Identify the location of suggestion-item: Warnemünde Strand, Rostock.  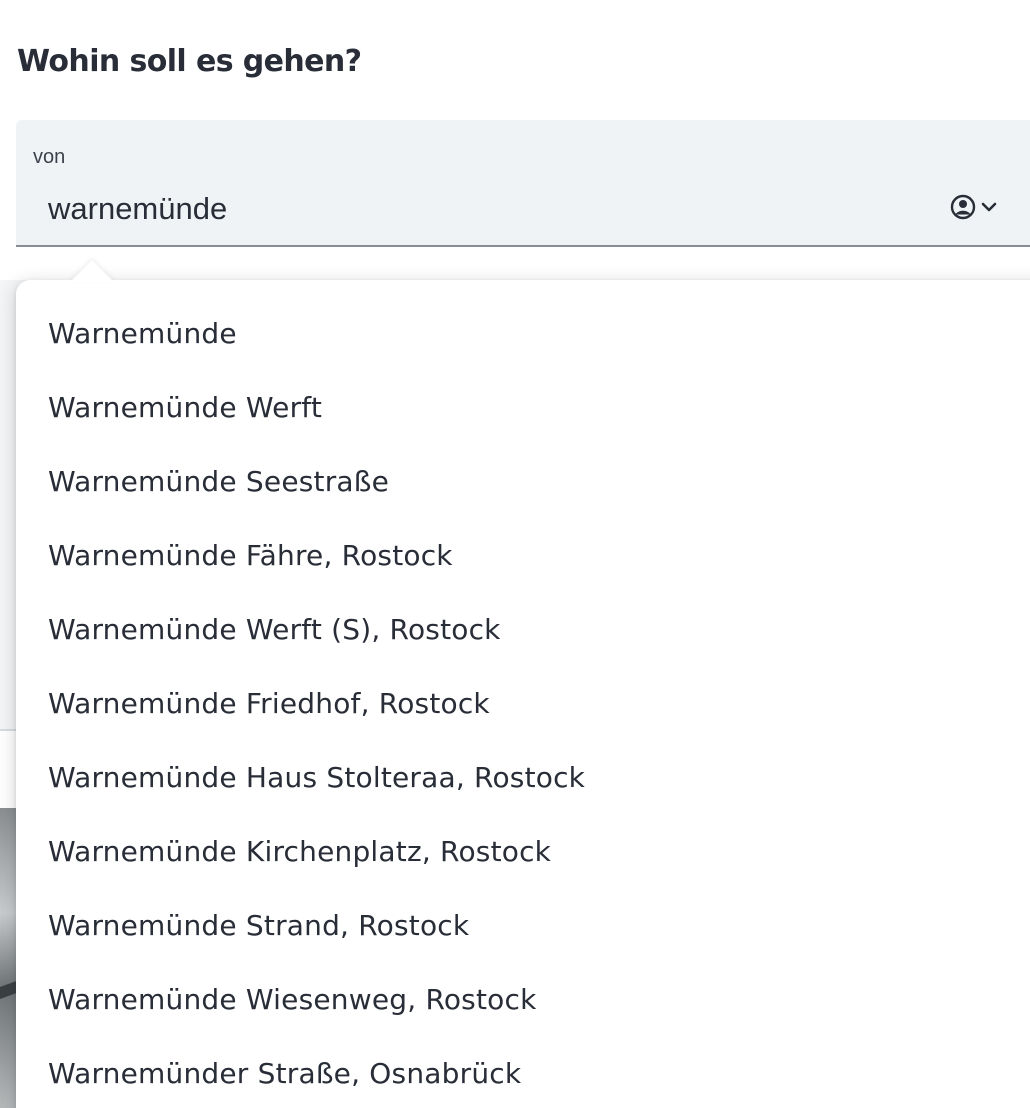
(516, 926).